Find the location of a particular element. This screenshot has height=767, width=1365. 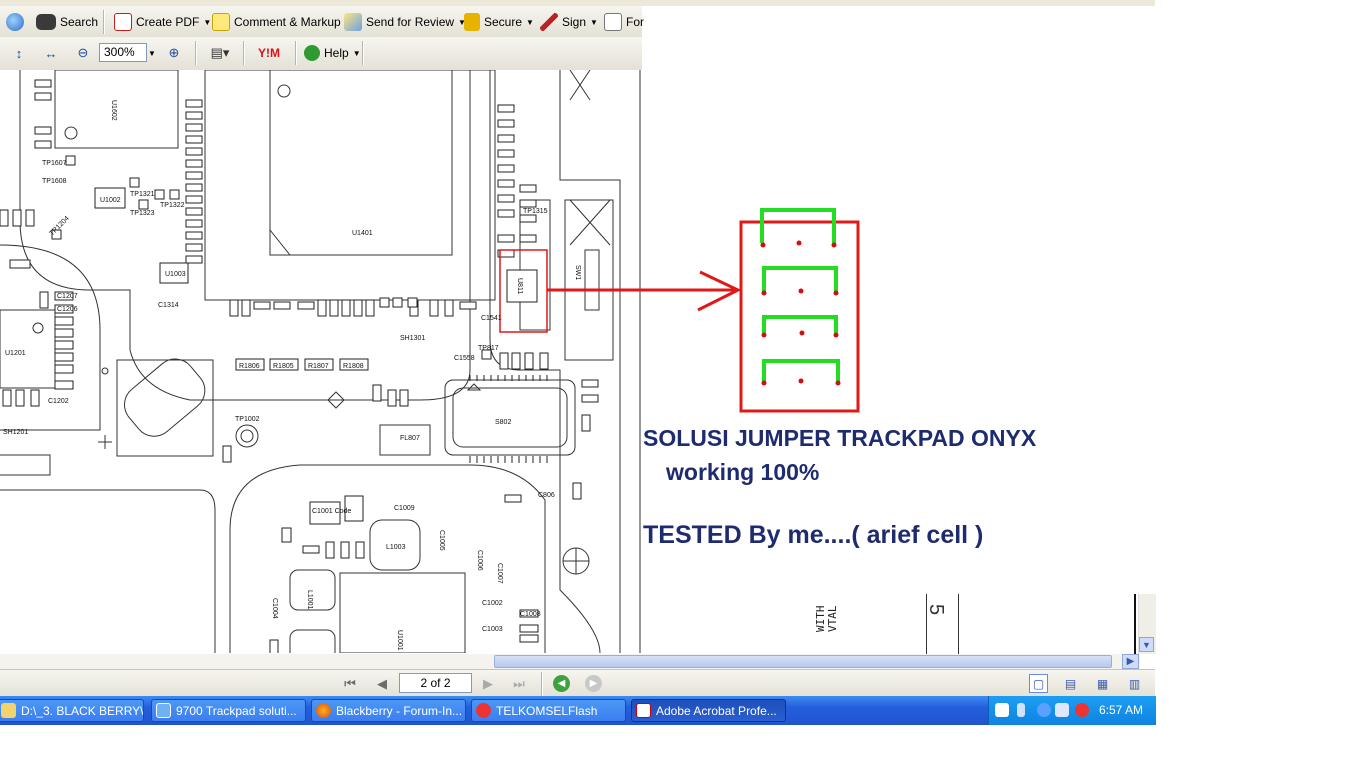

system-tray: 6:57 AM is located at coordinates (1072, 710).